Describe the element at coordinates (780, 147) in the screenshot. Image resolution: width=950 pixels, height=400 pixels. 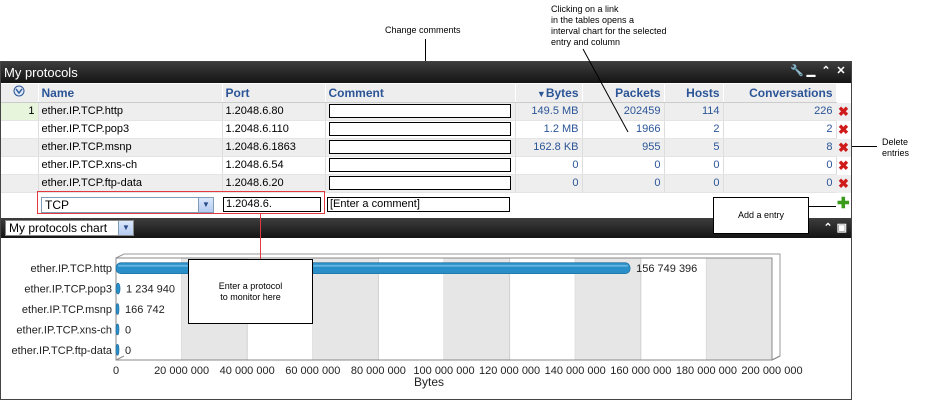
I see `cell-conversations-link: 8` at that location.